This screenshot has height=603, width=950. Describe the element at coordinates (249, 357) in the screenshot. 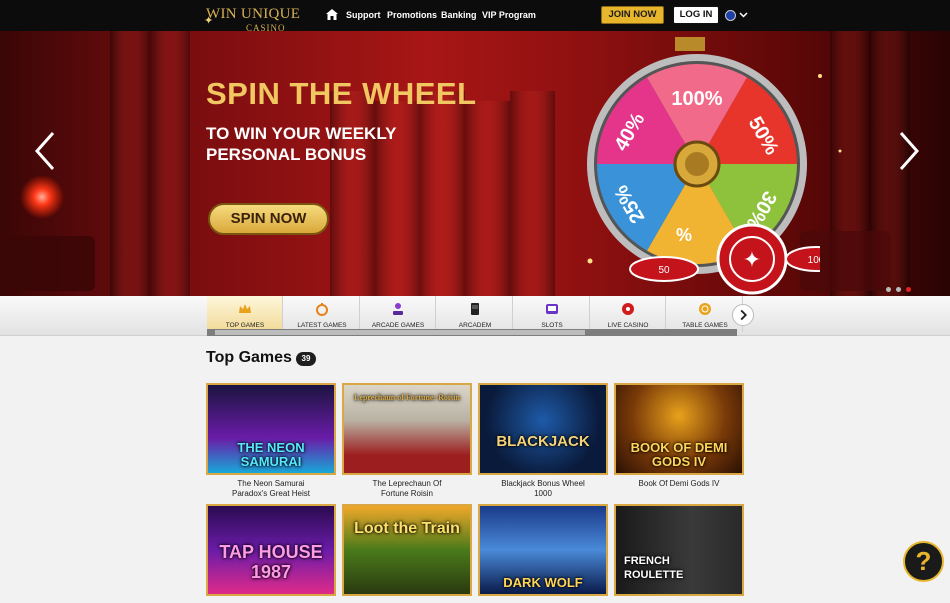

I see `top-games-heading: Top Games` at that location.